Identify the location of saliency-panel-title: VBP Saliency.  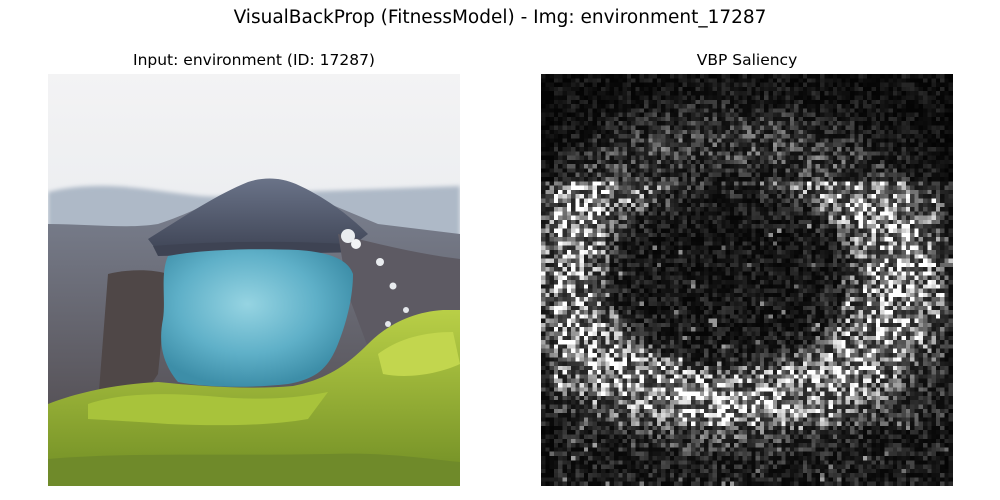
(747, 60).